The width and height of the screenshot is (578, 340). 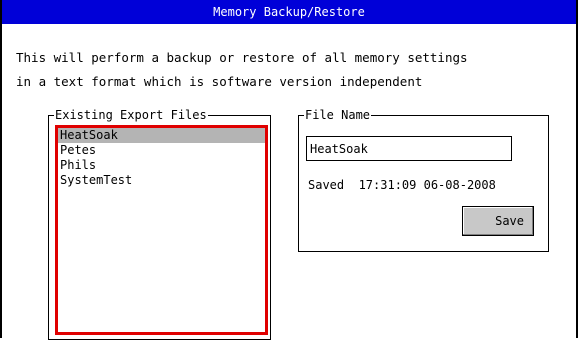 What do you see at coordinates (402, 185) in the screenshot?
I see `saved-timestamp: Saved 17:31:09 06-08-2008` at bounding box center [402, 185].